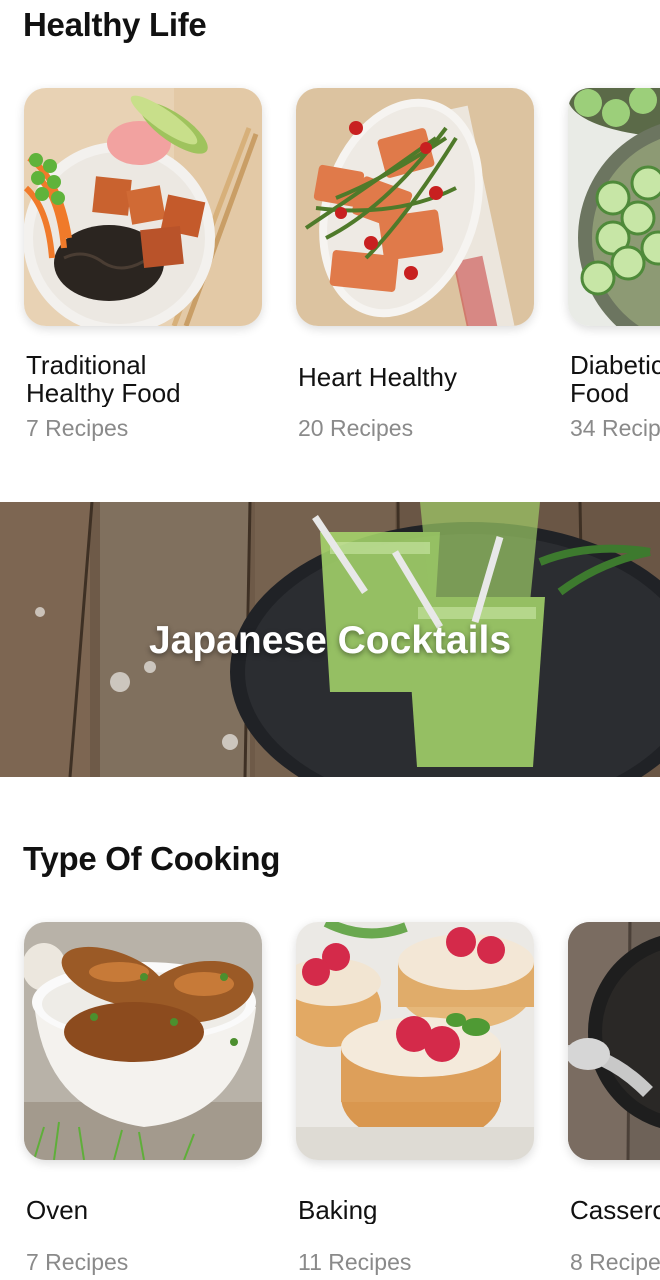 This screenshot has width=660, height=1280. What do you see at coordinates (615, 1210) in the screenshot?
I see `card-title: Casserole` at bounding box center [615, 1210].